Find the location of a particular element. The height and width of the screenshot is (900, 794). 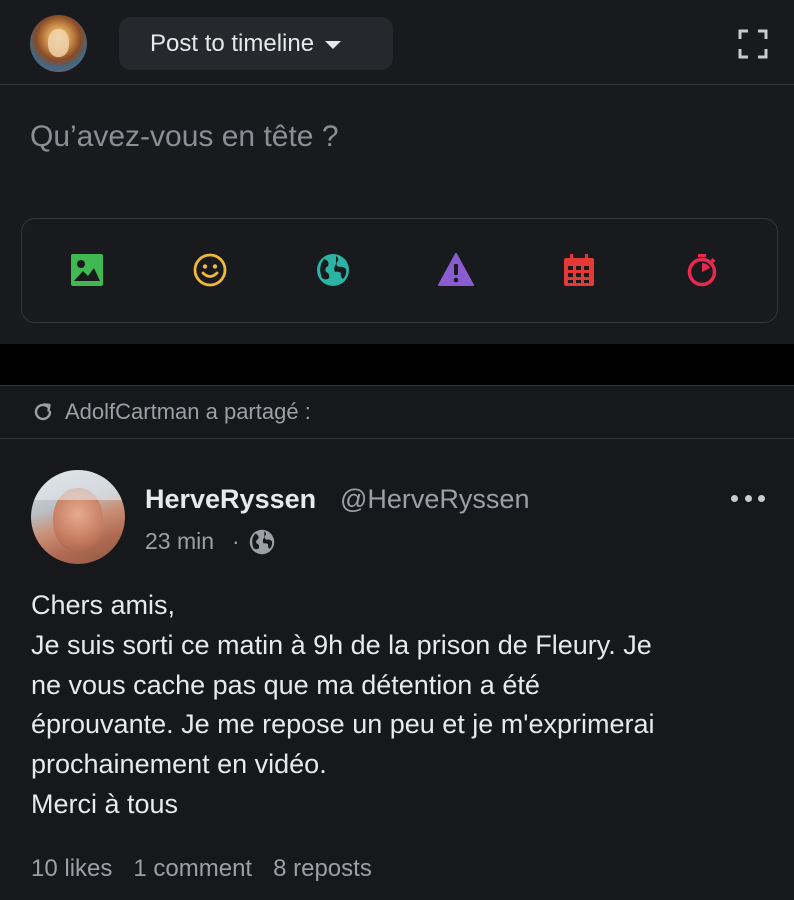

add-emoji-button is located at coordinates (210, 270).